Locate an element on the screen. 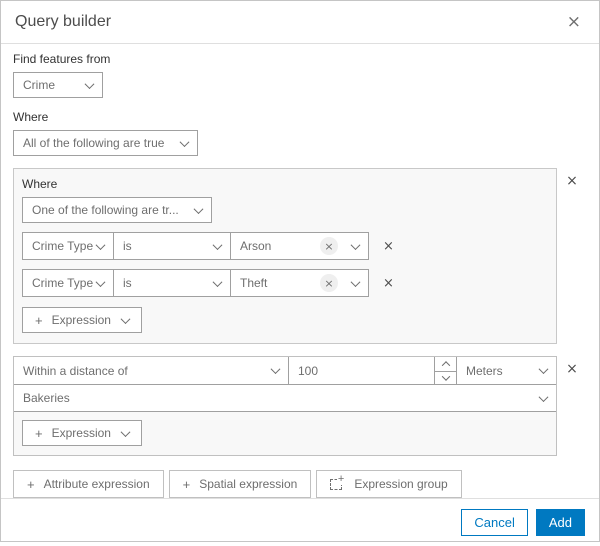  combinator-select: All of the following are true is located at coordinates (105, 143).